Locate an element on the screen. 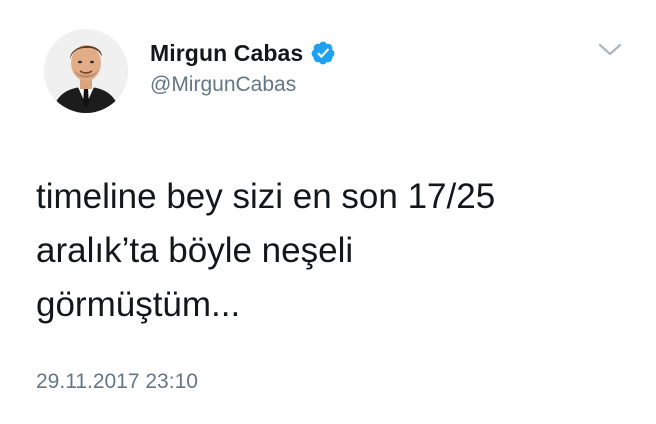  author-name-row: Mirgun Cabas is located at coordinates (243, 53).